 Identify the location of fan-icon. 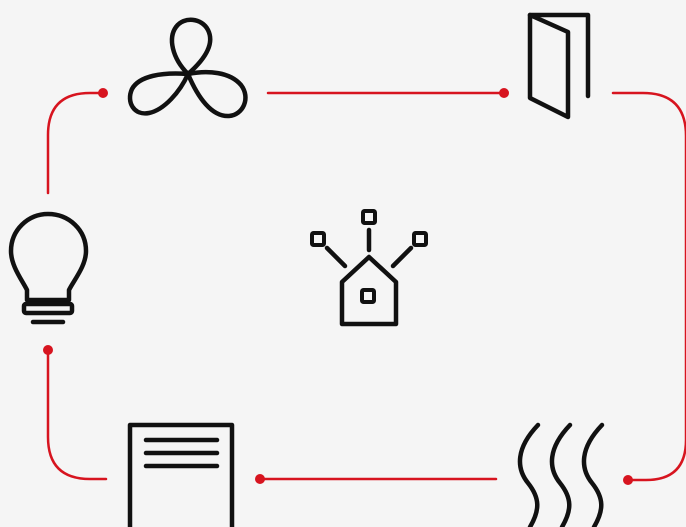
(187, 68).